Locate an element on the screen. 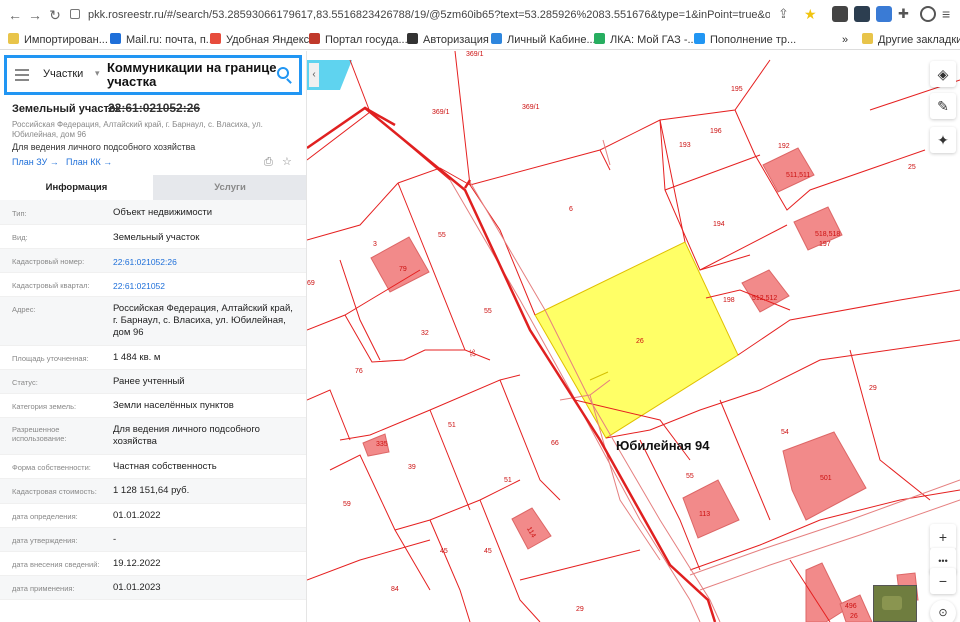 This screenshot has height=622, width=960. row-key: дата утверждения: is located at coordinates (45, 540).